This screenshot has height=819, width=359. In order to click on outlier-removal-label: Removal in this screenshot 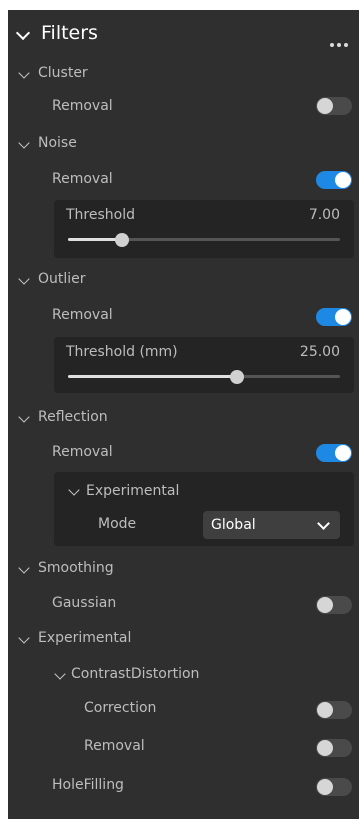, I will do `click(82, 315)`.